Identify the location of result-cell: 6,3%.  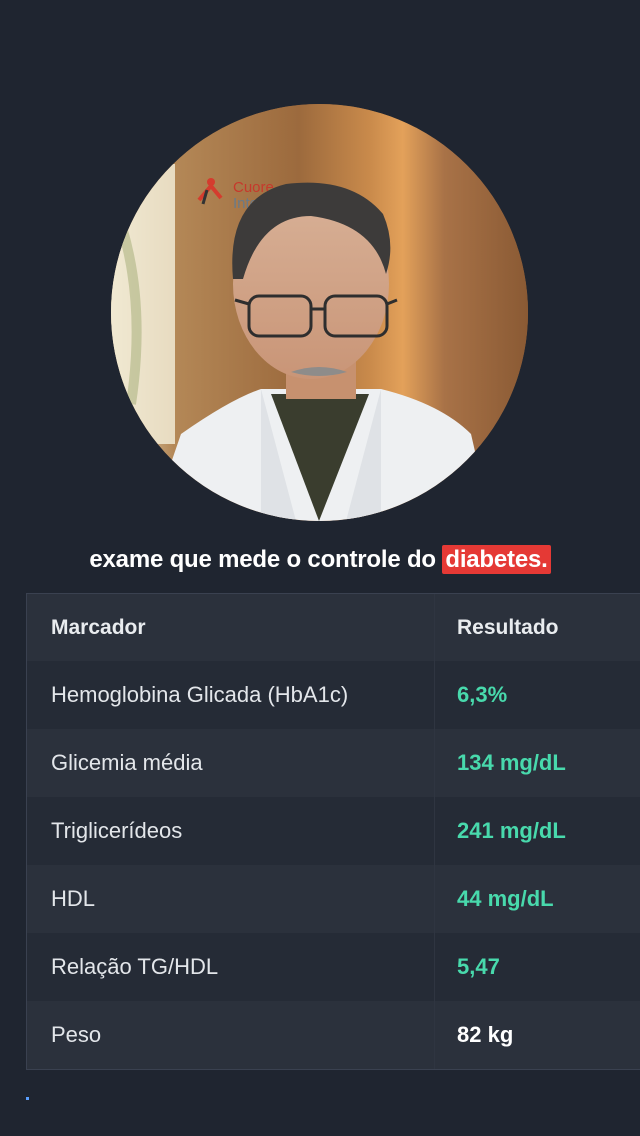
(482, 694).